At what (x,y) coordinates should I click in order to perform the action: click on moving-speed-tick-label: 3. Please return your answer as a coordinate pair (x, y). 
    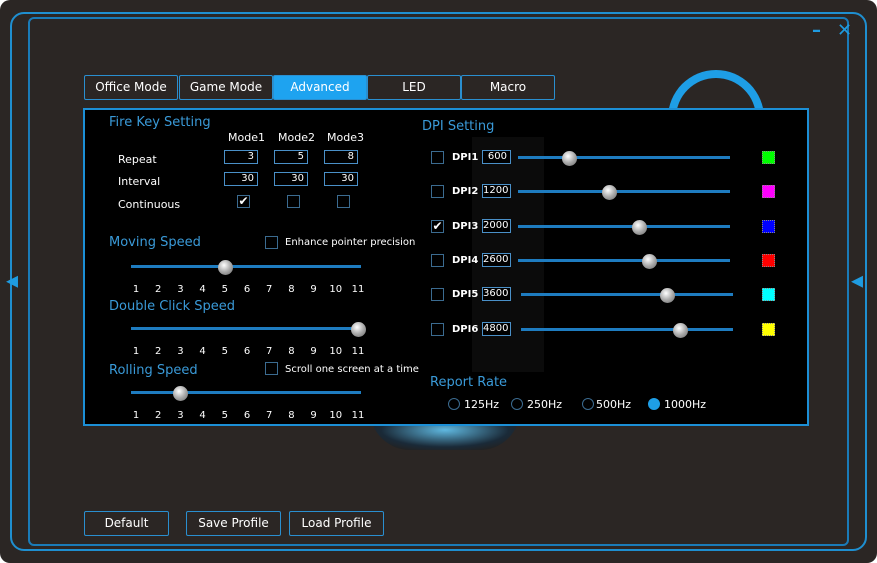
    Looking at the image, I should click on (180, 289).